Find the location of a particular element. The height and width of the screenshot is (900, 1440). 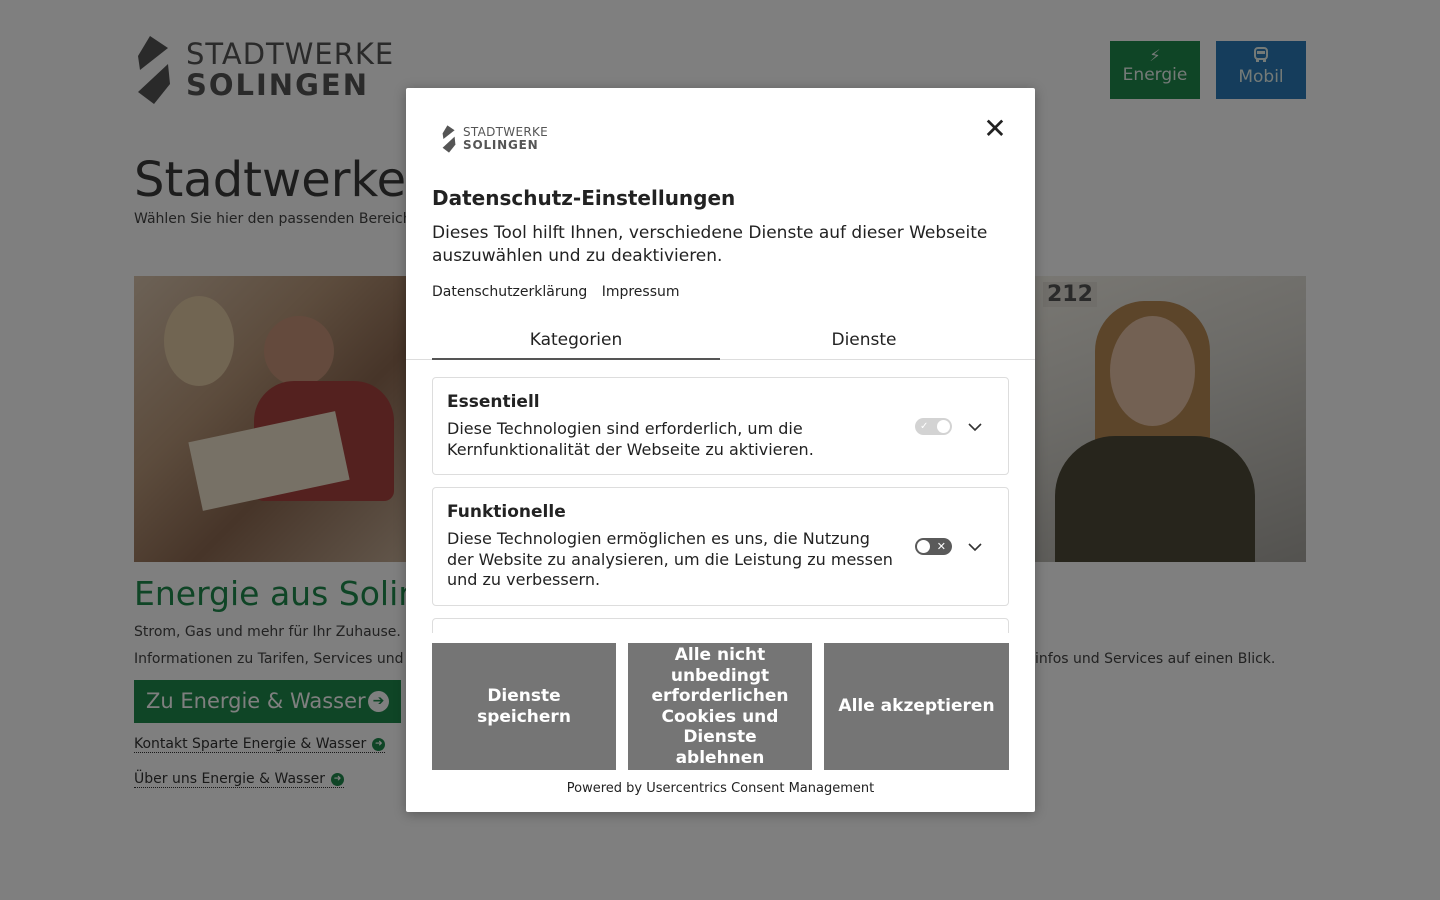

dialog-title: Datenschutz-Einstellungen is located at coordinates (584, 198).